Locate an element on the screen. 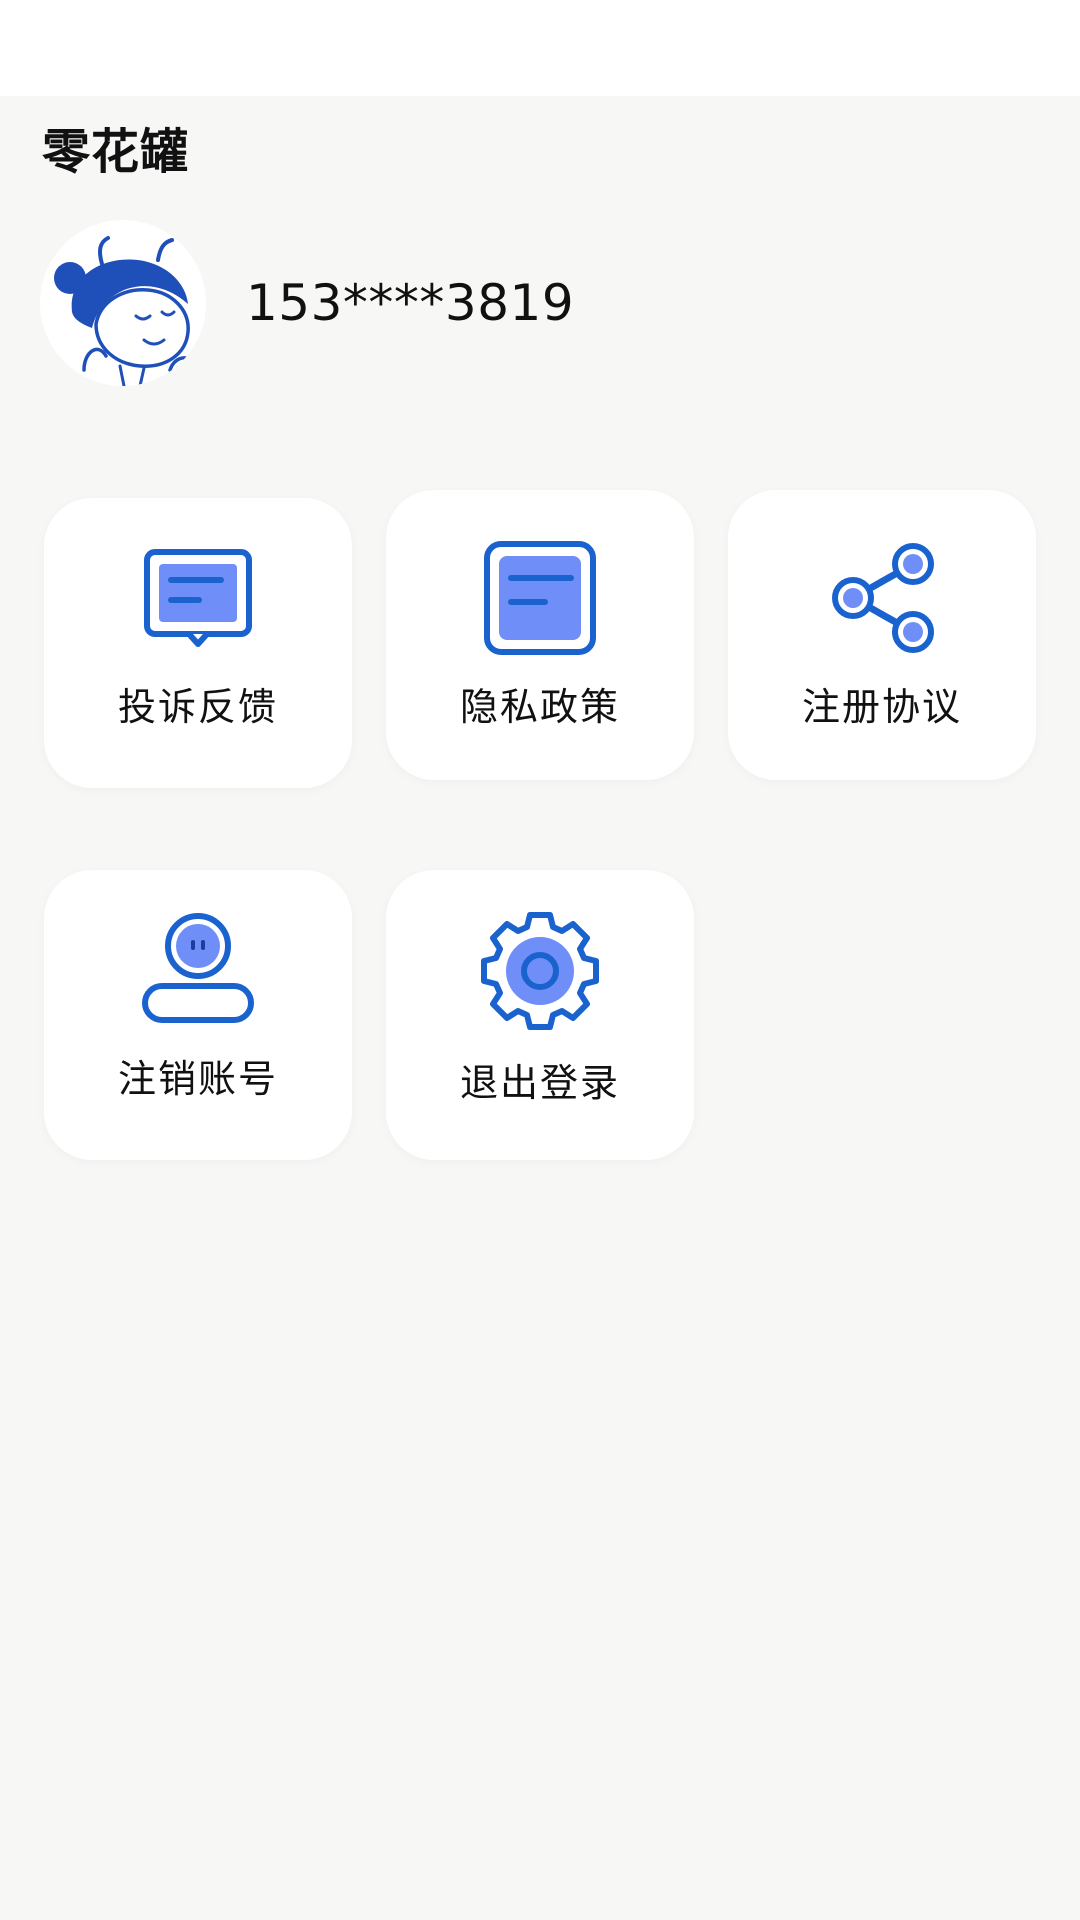  delete-account-button: 注销账号 is located at coordinates (198, 1015).